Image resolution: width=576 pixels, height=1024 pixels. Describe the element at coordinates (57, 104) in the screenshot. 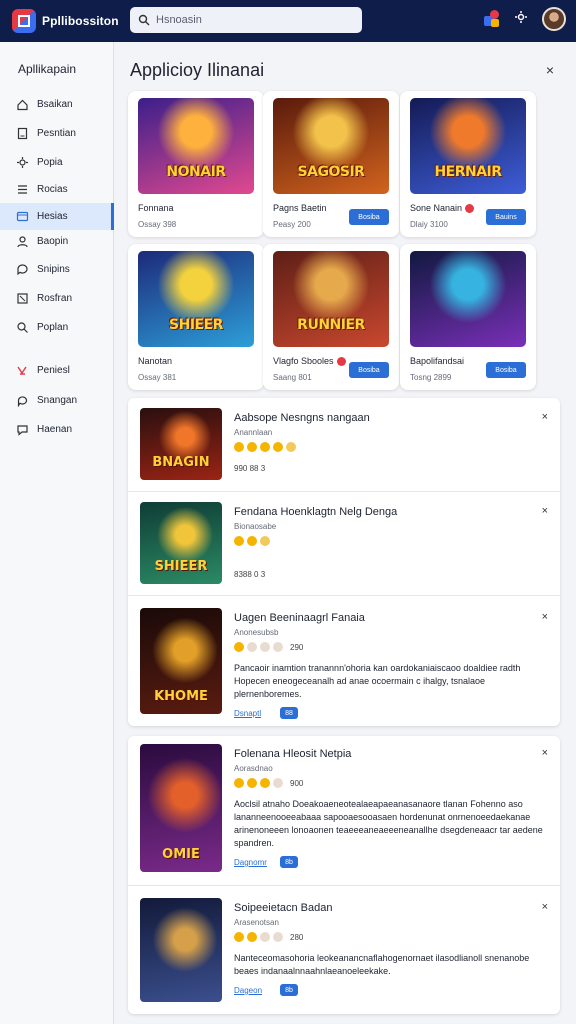

I see `sidebar-item-1: Bsaikan` at that location.